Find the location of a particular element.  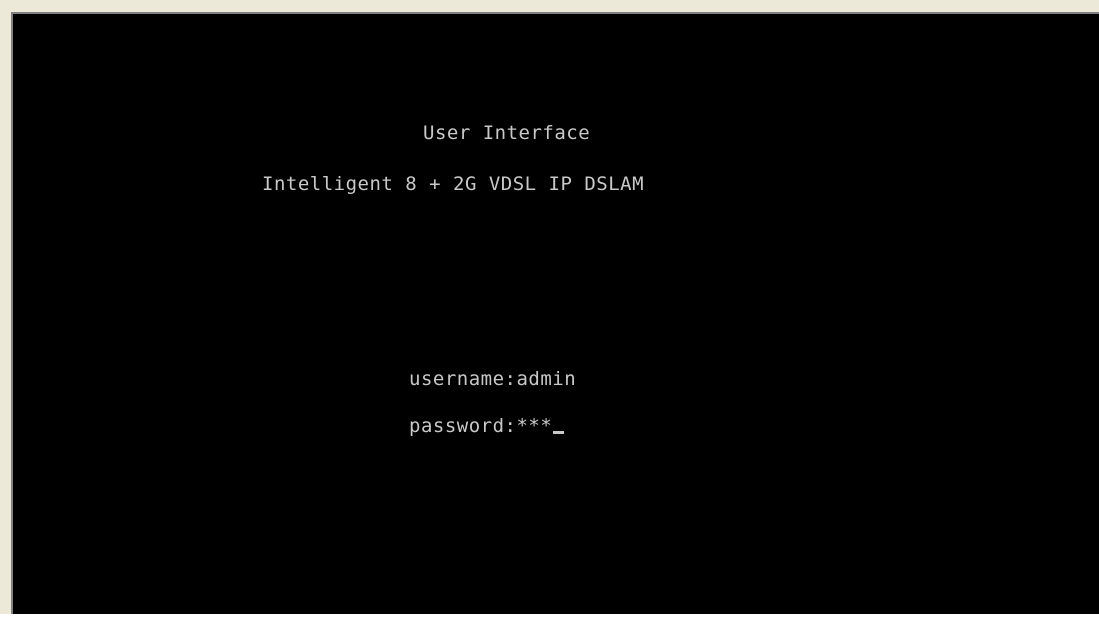

username-label: username: is located at coordinates (463, 379).